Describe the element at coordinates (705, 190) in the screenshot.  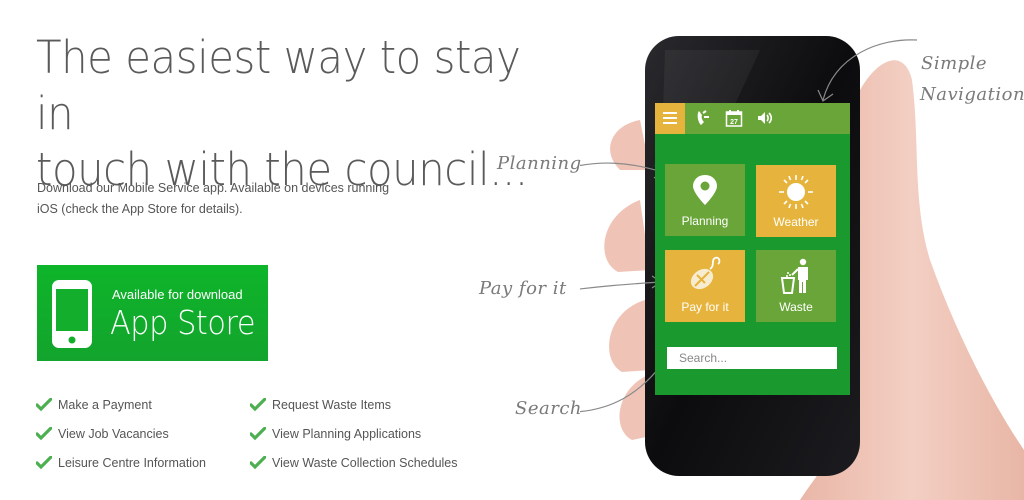
I see `location-pin-icon` at that location.